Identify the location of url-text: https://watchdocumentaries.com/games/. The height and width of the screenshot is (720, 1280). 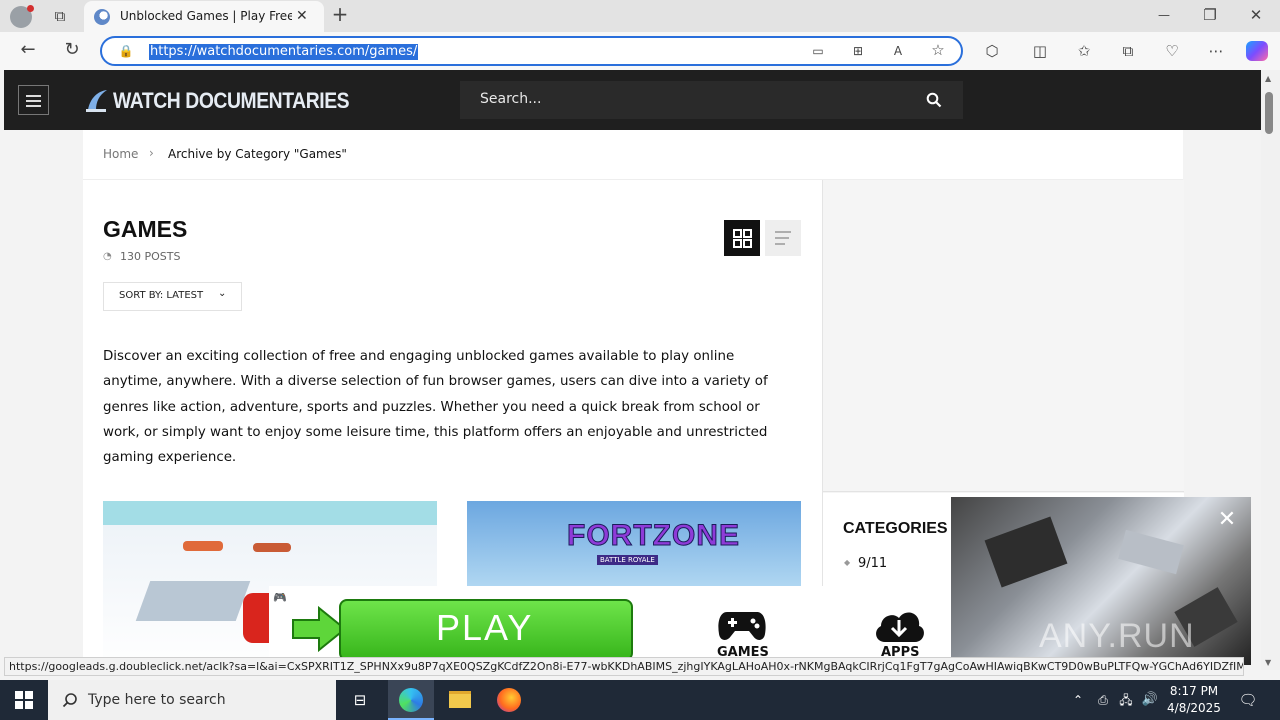
(284, 52).